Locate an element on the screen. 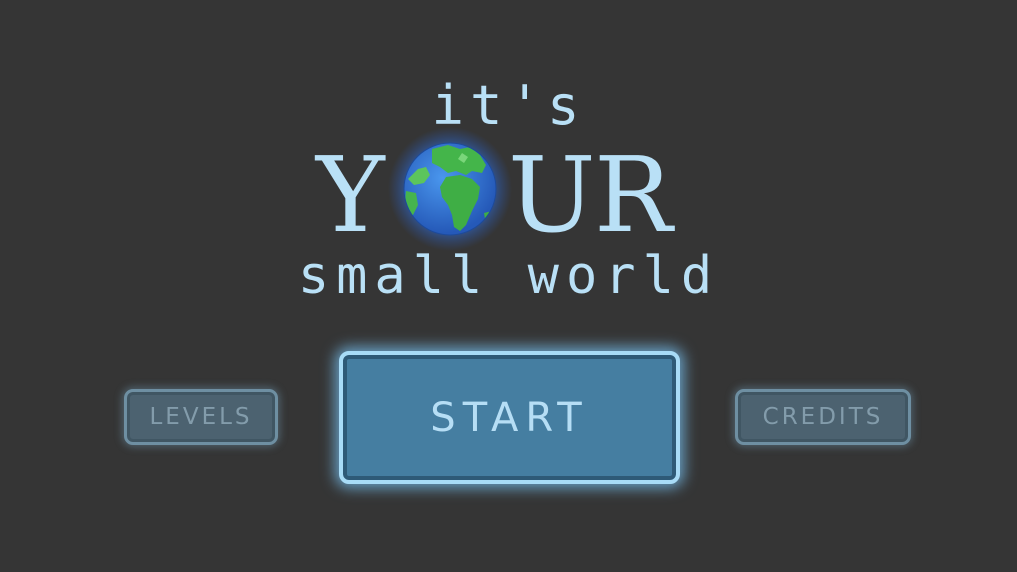  earth-globe-icon is located at coordinates (450, 189).